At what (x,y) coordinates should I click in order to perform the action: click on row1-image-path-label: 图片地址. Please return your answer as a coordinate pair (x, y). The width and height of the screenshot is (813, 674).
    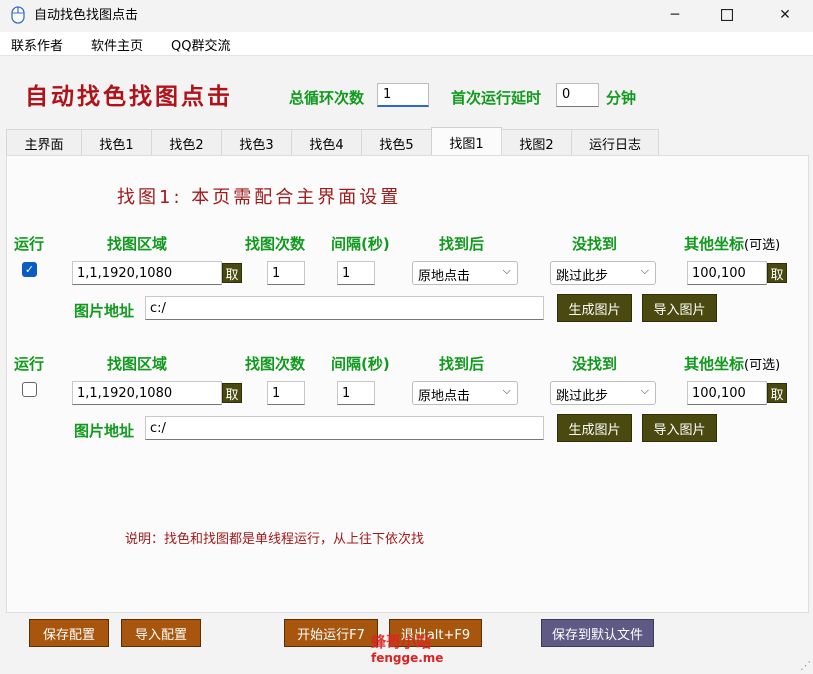
    Looking at the image, I should click on (104, 311).